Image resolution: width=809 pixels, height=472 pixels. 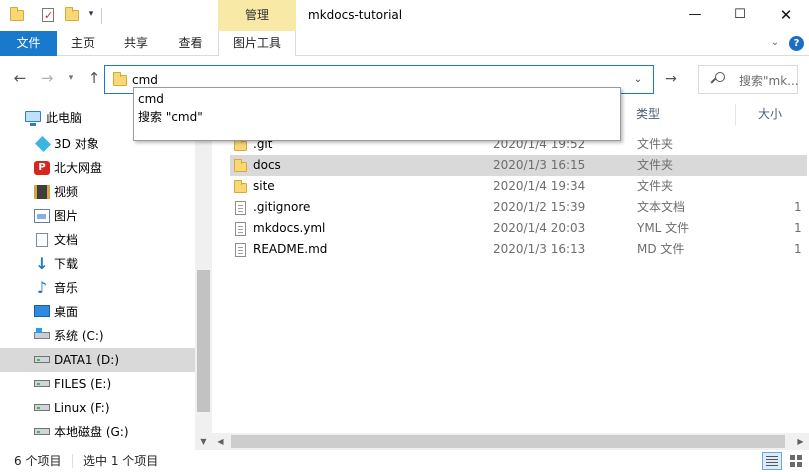 I want to click on tab-home: 主页, so click(x=83, y=43).